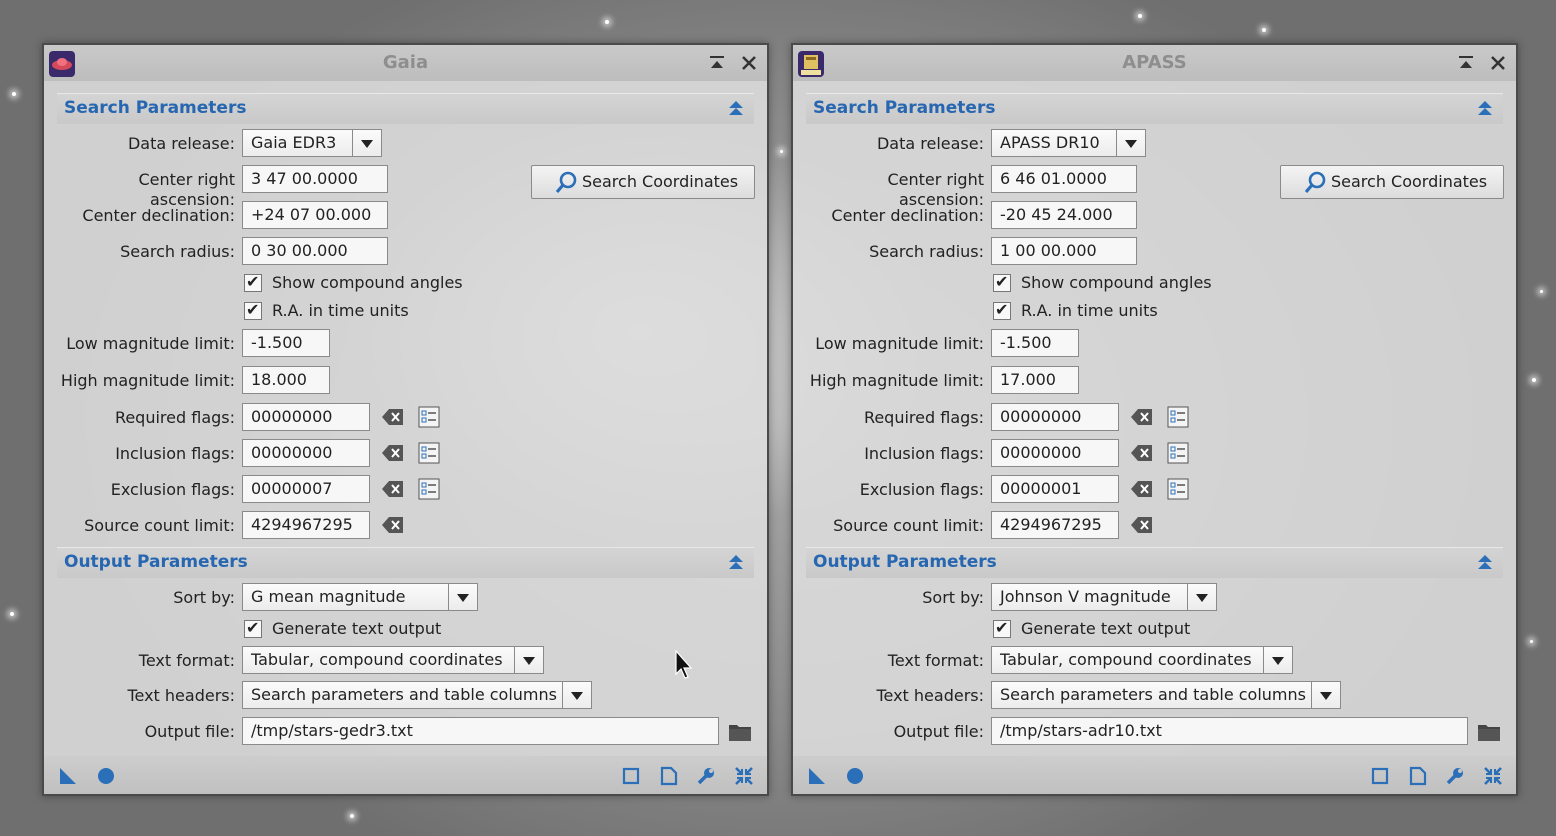 This screenshot has height=836, width=1556. Describe the element at coordinates (315, 215) in the screenshot. I see `dec-input: +24 07 00.000` at that location.